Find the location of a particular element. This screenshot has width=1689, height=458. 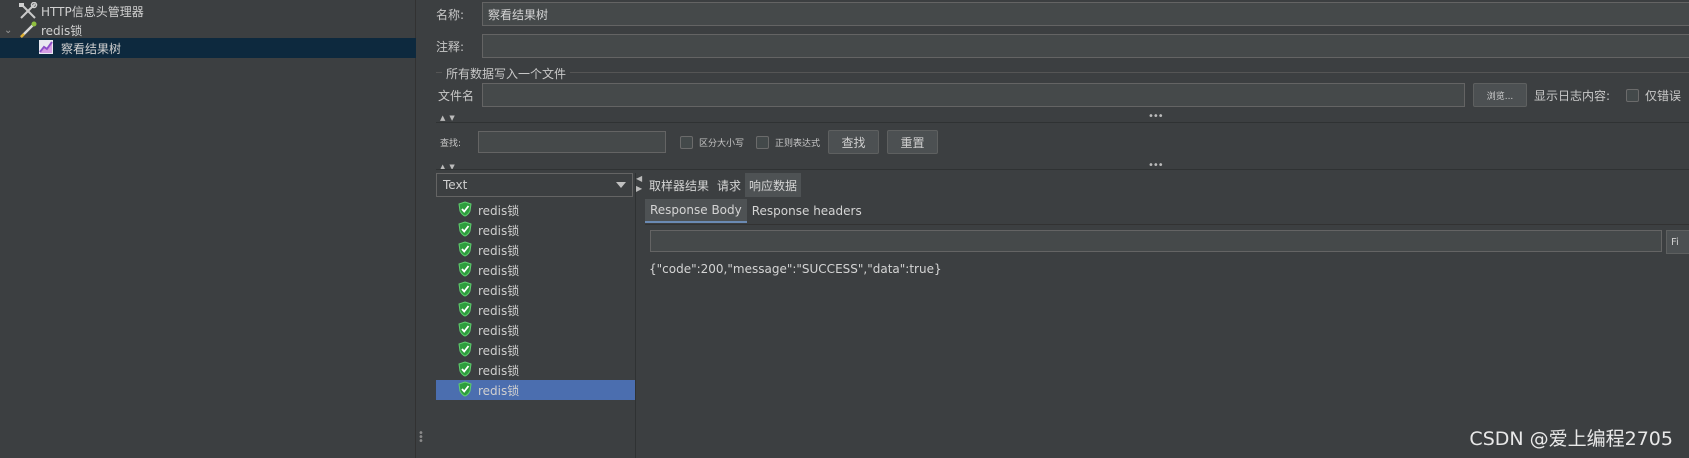

tab-request: 请求 is located at coordinates (729, 185).